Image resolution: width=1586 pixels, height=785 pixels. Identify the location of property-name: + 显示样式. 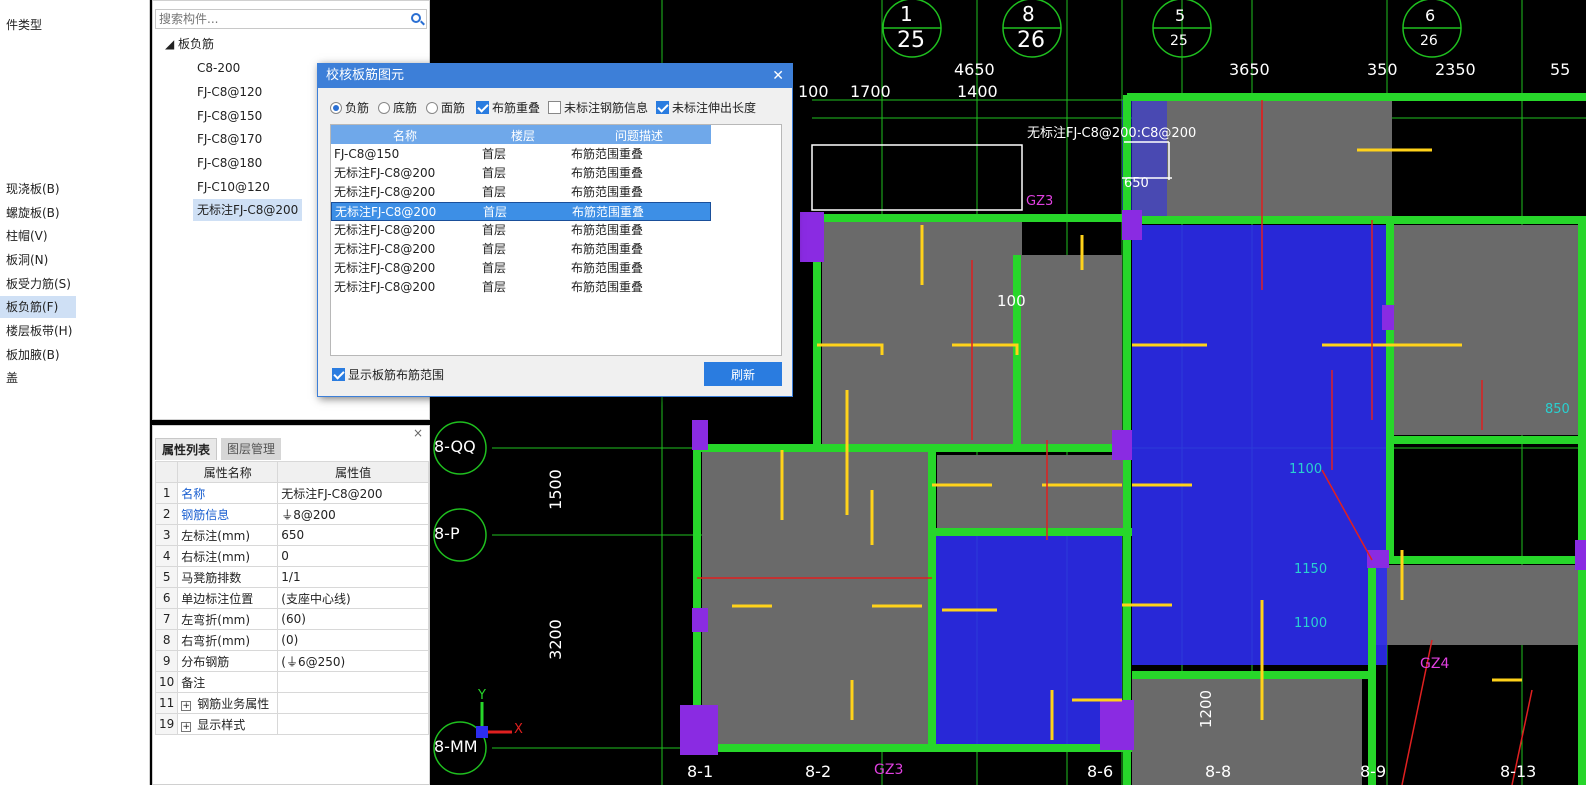
(228, 724).